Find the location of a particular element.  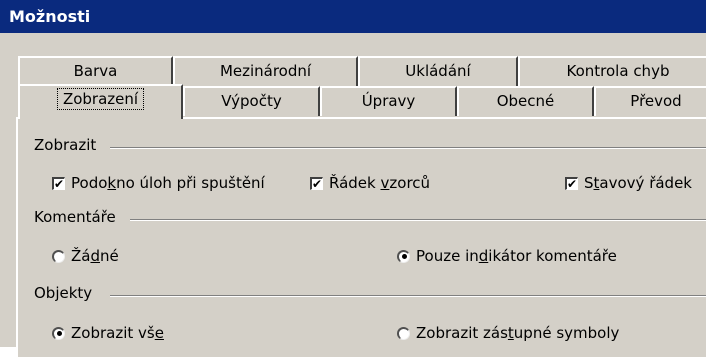

radio-pouze-indikator: Pouze indikátor komentáře is located at coordinates (507, 256).